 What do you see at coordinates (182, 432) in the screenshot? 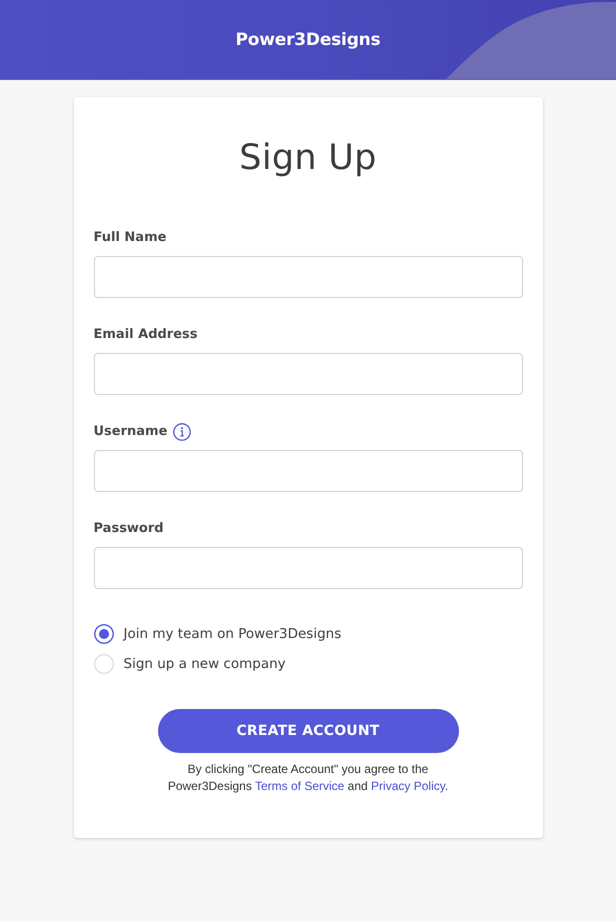
I see `info-icon` at bounding box center [182, 432].